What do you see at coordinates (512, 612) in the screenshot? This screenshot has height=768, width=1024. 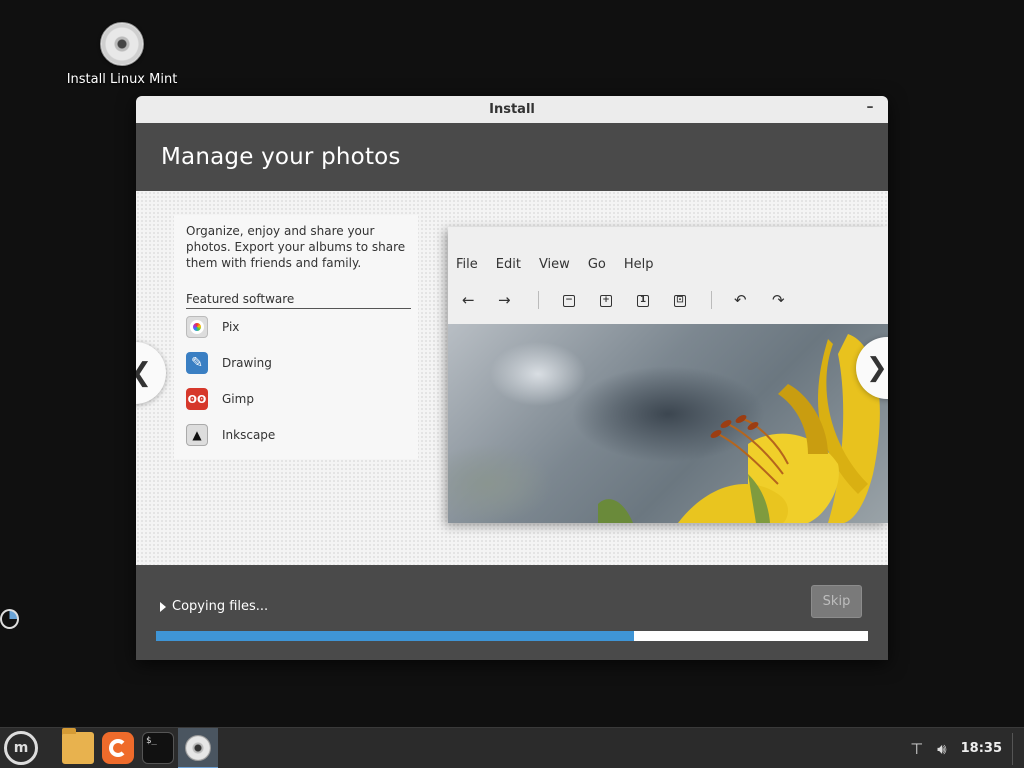 I see `install-footer: Copying files... Skip` at bounding box center [512, 612].